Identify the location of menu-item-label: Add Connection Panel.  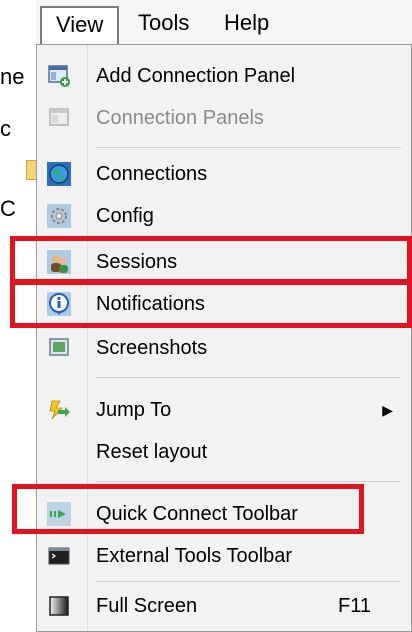
(196, 76).